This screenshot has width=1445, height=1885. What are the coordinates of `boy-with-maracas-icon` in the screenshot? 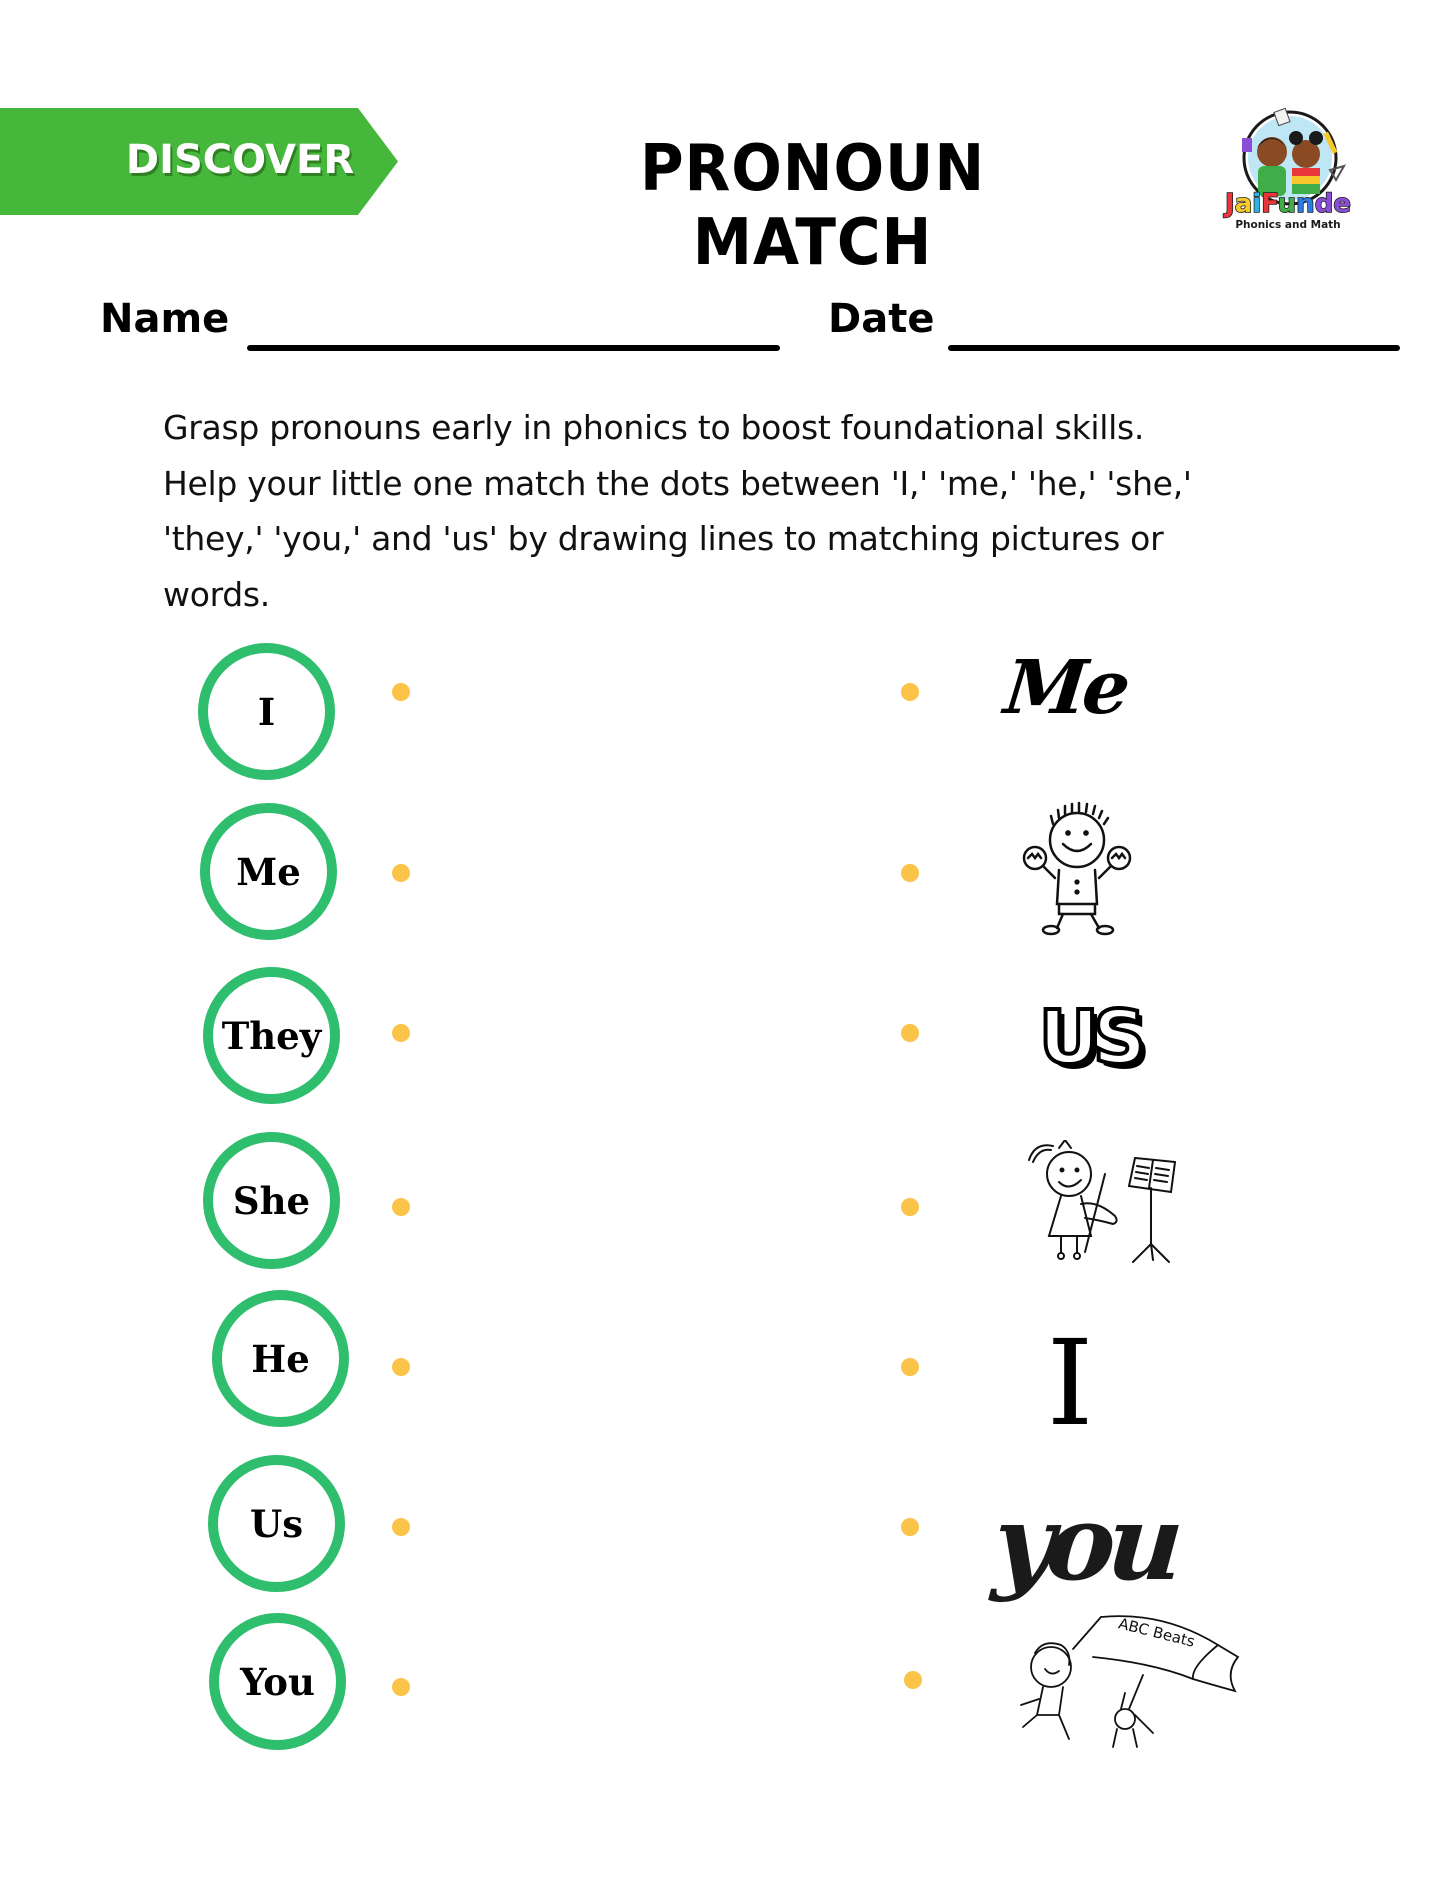 It's located at (1080, 868).